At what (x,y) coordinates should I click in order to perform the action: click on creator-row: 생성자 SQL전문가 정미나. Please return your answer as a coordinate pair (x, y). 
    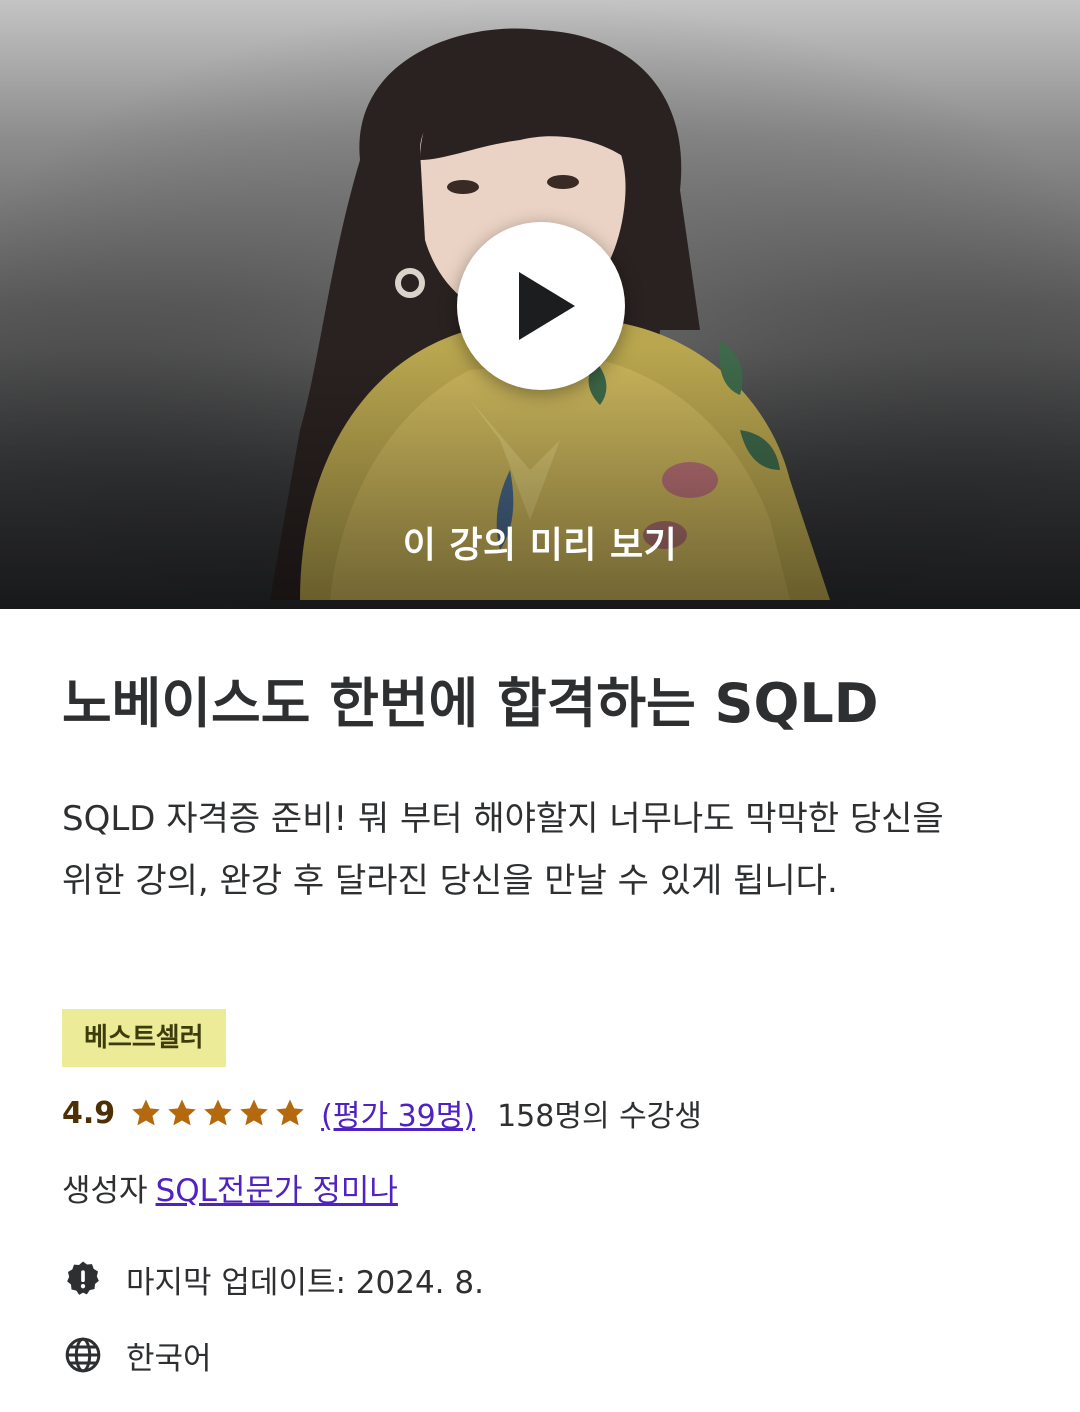
    Looking at the image, I should click on (230, 1187).